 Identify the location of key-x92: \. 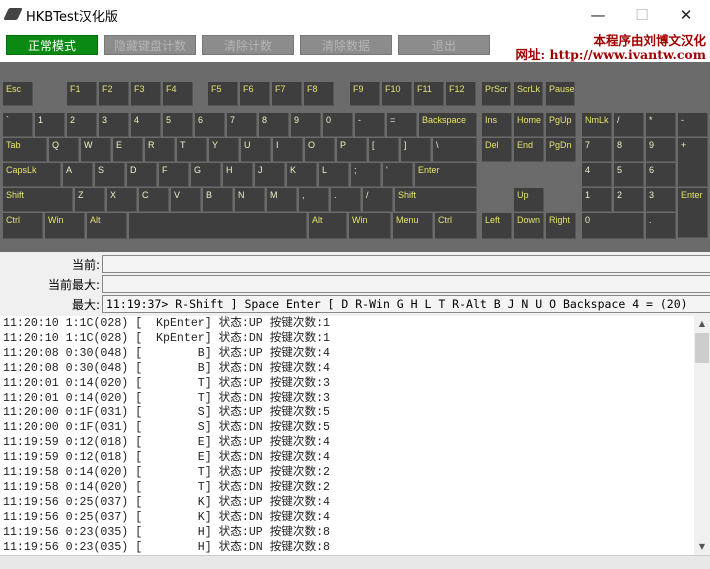
(455, 150).